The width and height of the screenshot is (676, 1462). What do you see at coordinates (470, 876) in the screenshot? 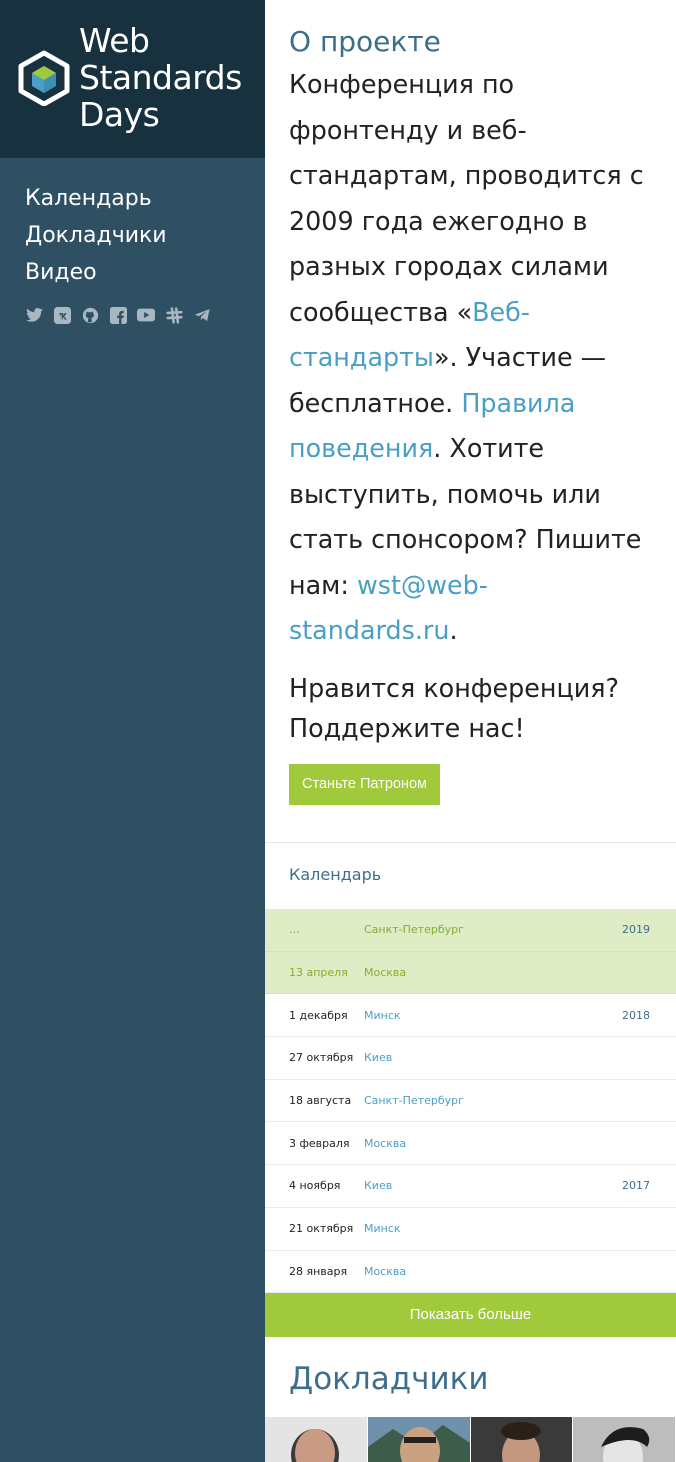
I see `calendar-title: Календарь` at bounding box center [470, 876].